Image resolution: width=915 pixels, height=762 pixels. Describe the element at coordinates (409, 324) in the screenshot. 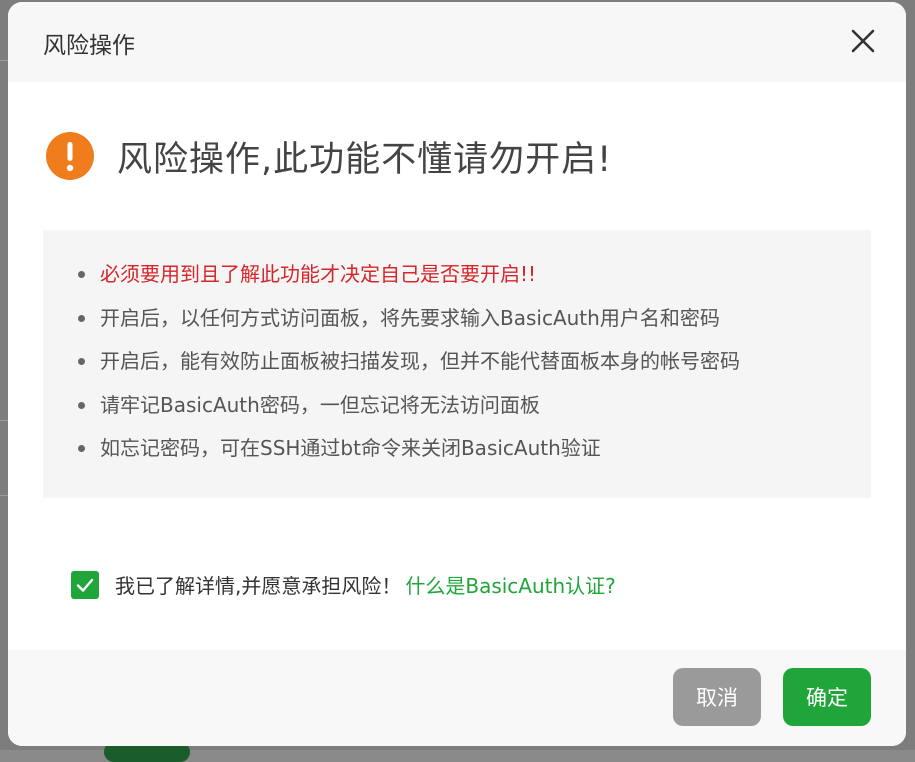

I see `notice-item: 开启后，以任何方式访问面板，将先要求输入BasicAuth用户名和密码` at that location.